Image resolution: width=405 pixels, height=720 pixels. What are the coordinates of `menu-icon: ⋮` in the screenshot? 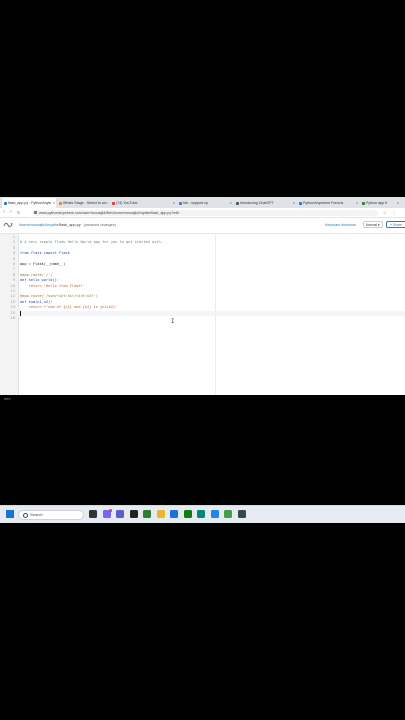 It's located at (394, 212).